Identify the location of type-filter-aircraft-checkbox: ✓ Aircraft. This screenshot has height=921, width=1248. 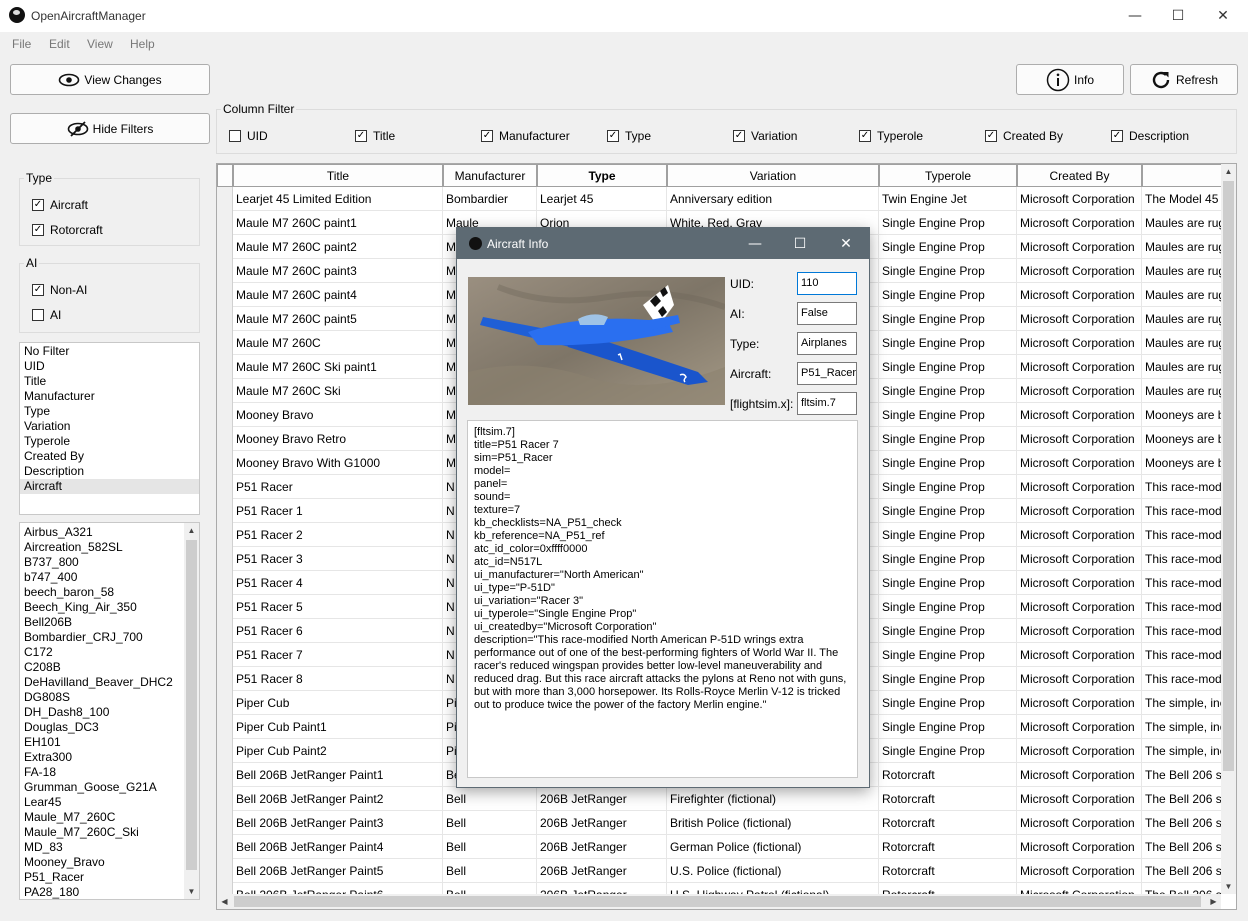
(60, 205).